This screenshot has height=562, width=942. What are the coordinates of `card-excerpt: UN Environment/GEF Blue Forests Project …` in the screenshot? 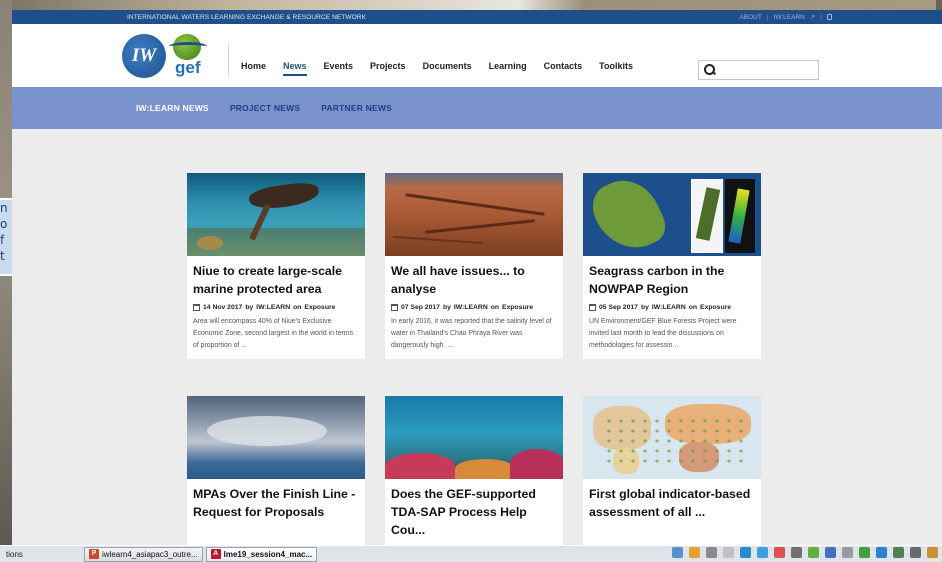 It's located at (663, 333).